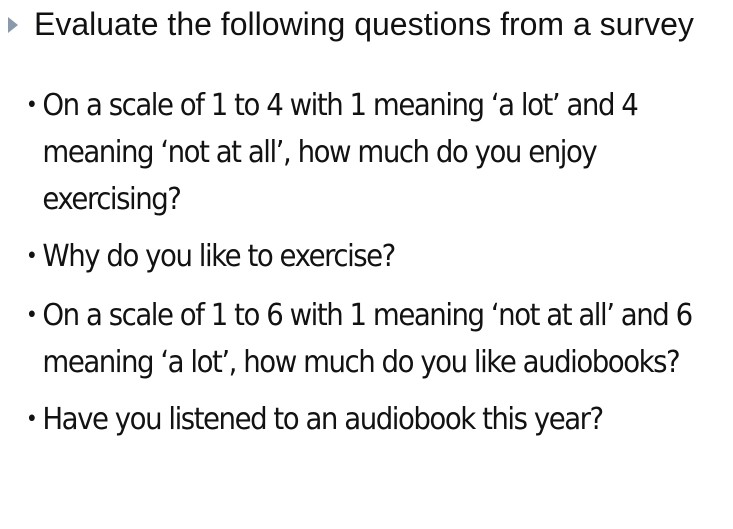  What do you see at coordinates (219, 256) in the screenshot?
I see `survey-question-text: Why do you like to exercise?` at bounding box center [219, 256].